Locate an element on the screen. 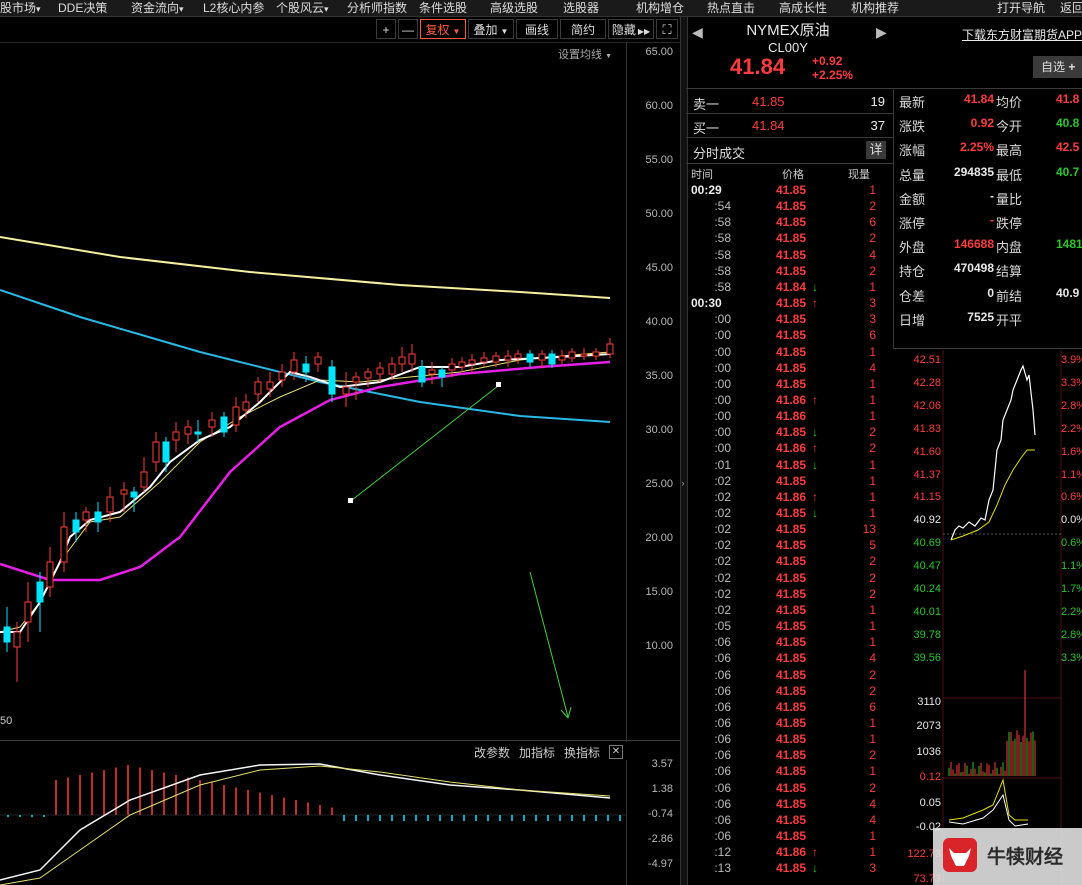 The image size is (1082, 885). intraday-volume-tick: 3110 is located at coordinates (929, 702).